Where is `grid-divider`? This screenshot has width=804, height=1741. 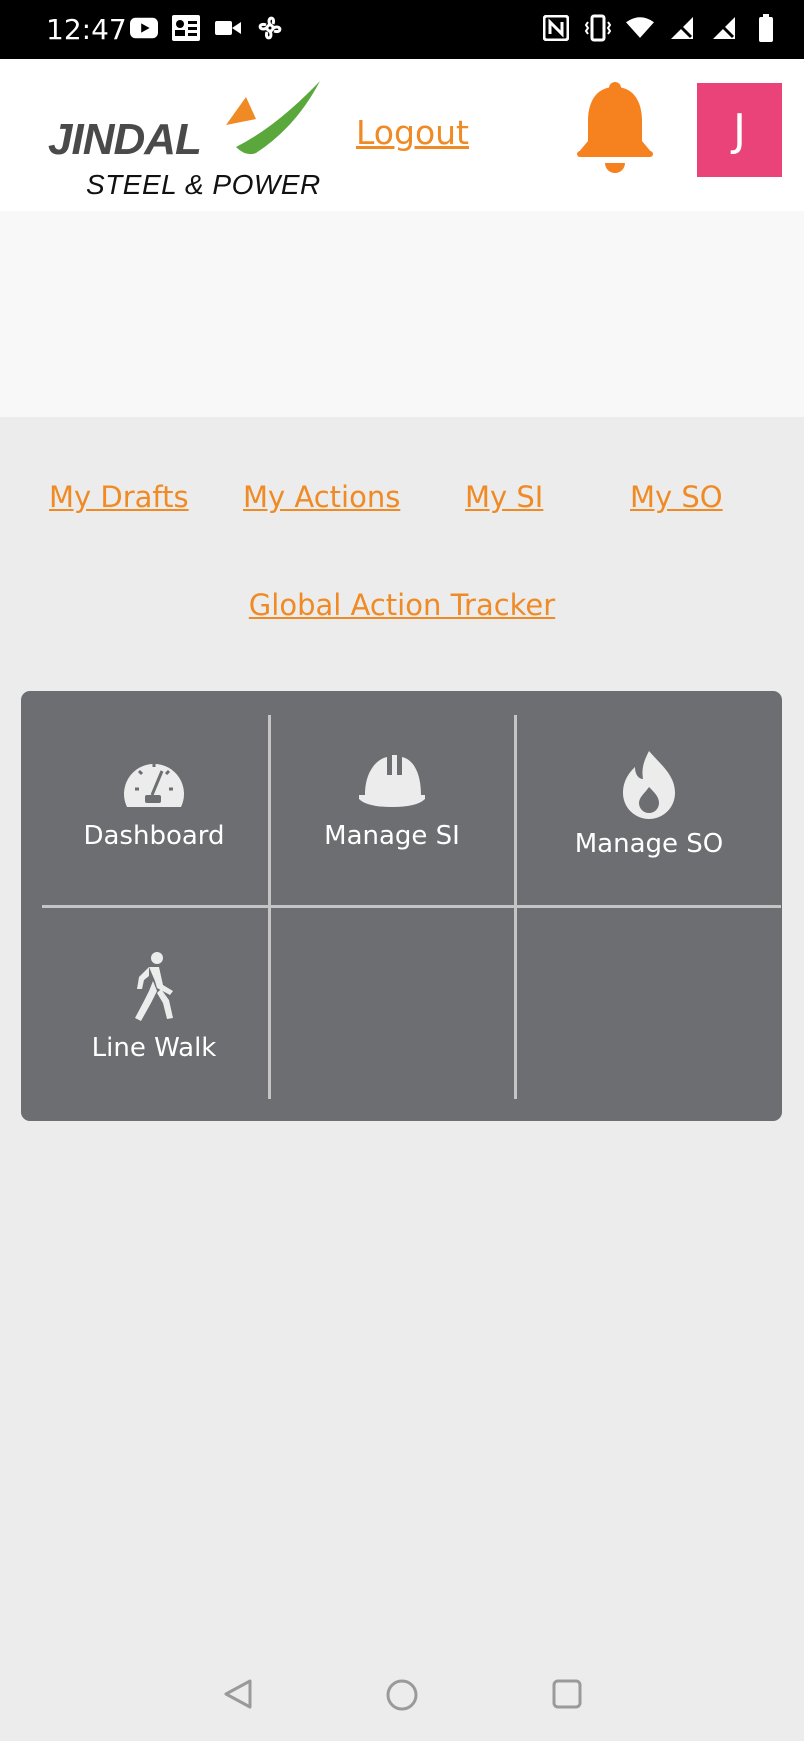 grid-divider is located at coordinates (411, 906).